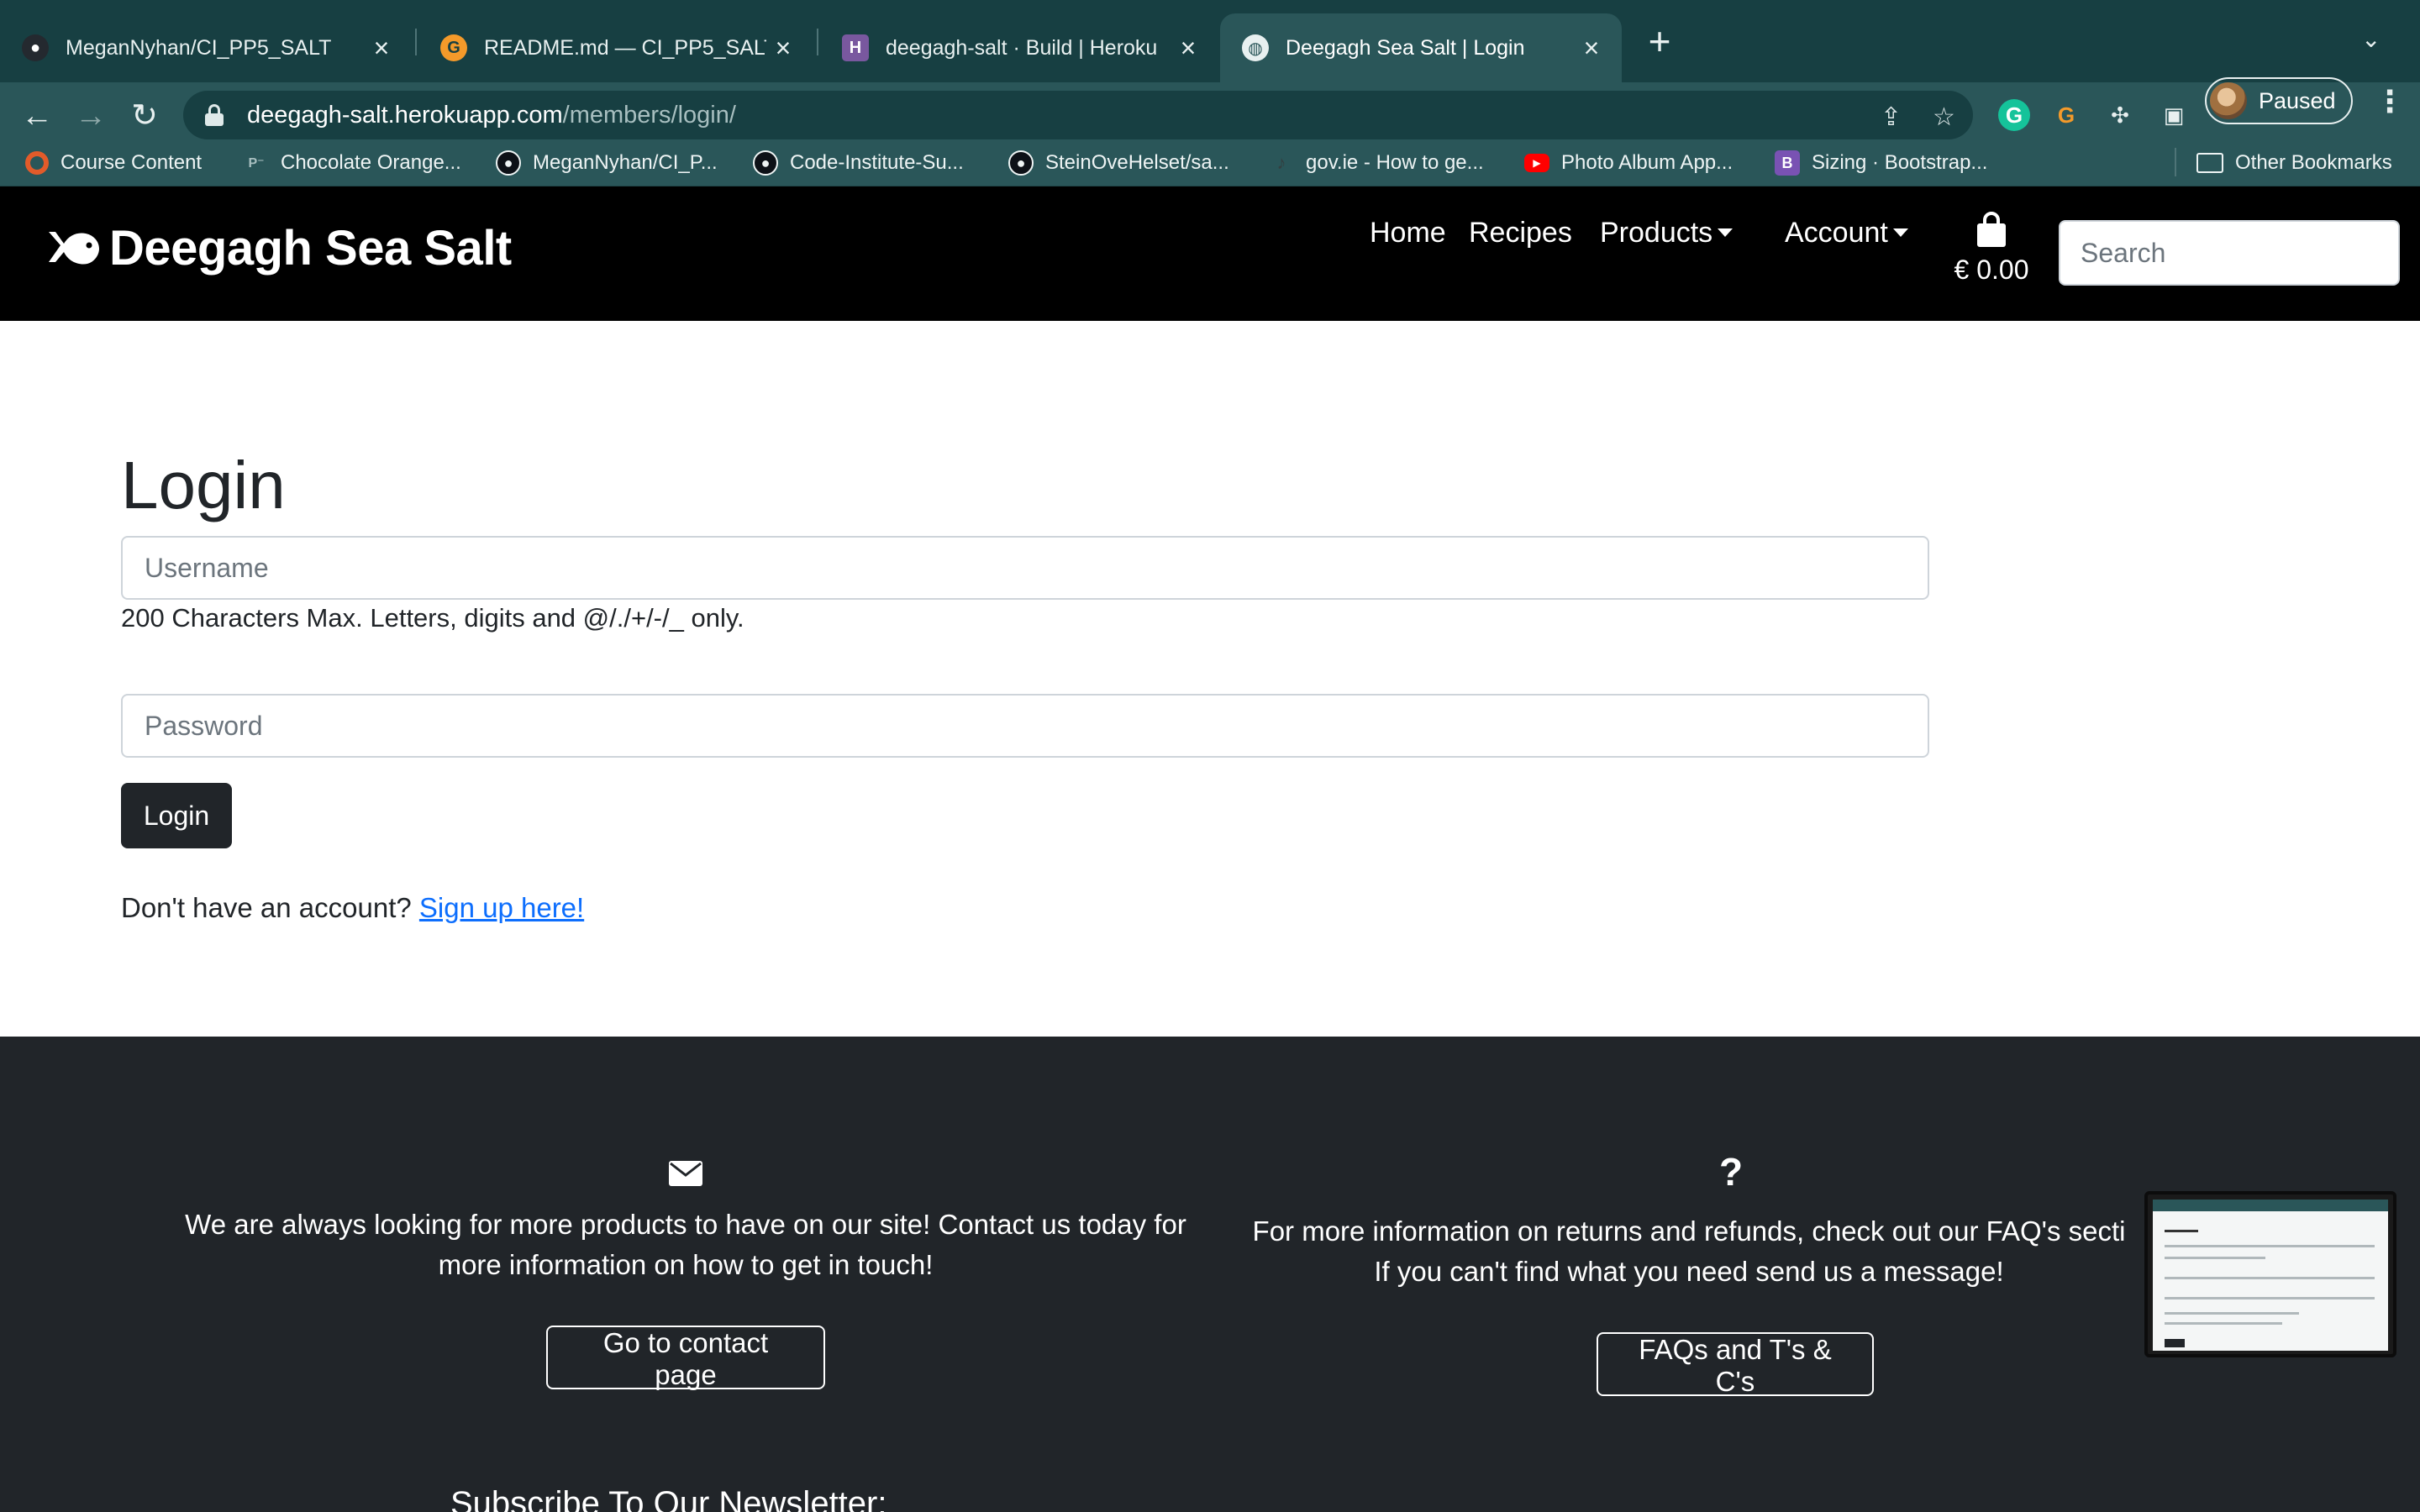 The image size is (2420, 1512). I want to click on forward-arrow-icon: →, so click(90, 115).